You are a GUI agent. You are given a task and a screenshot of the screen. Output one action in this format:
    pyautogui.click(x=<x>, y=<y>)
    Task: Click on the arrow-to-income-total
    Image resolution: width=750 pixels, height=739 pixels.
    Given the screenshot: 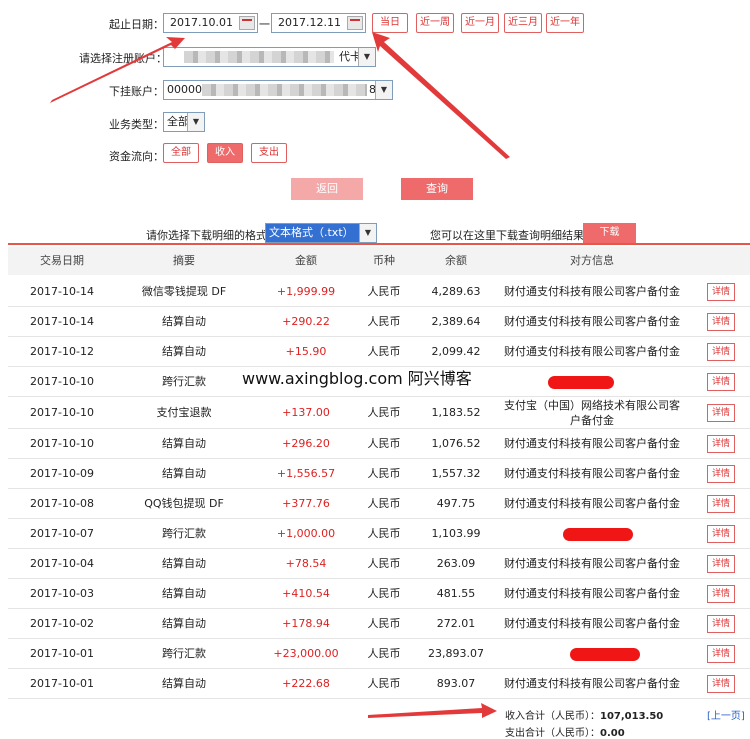 What is the action you would take?
    pyautogui.click(x=432, y=710)
    